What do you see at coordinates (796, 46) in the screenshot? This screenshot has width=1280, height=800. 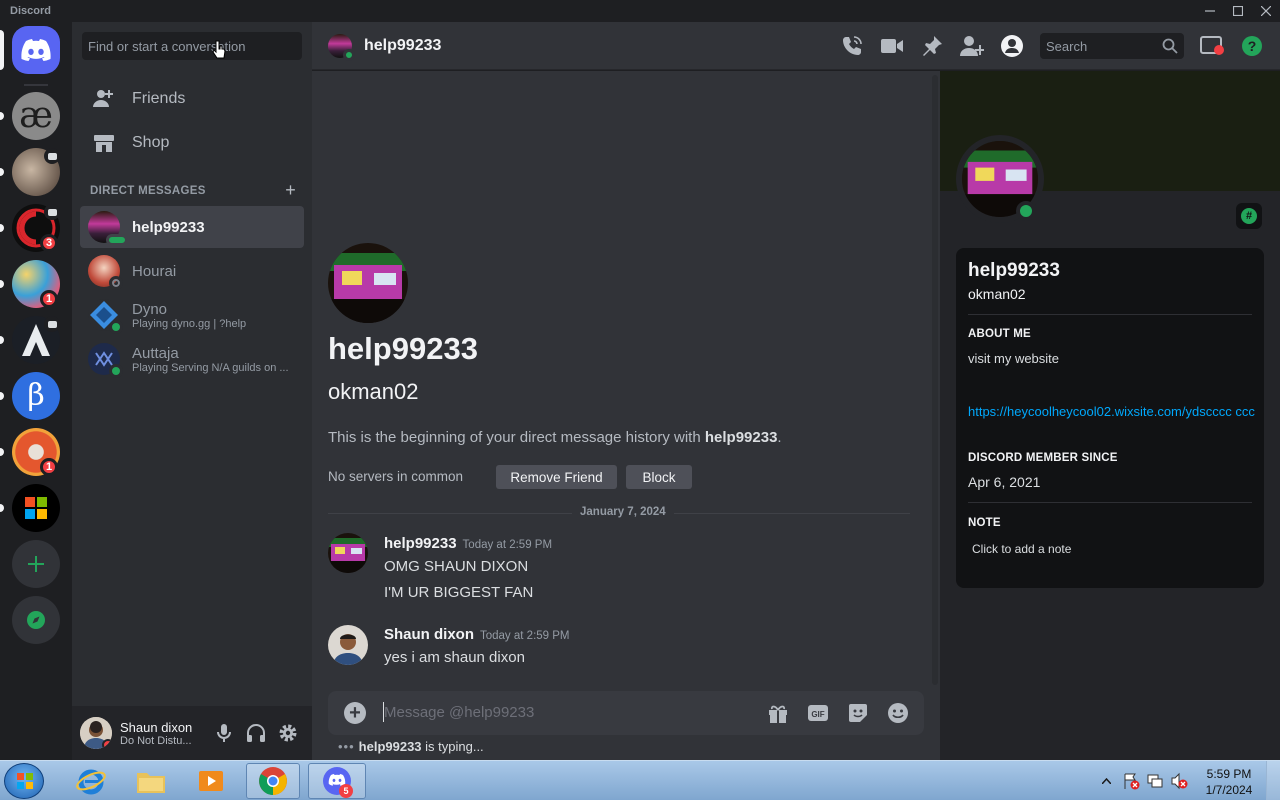 I see `chat-header: help99233 Search ?` at bounding box center [796, 46].